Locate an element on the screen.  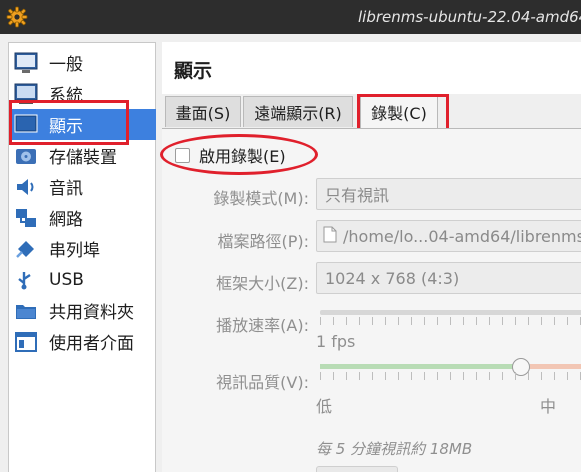
frame-rate-ticks is located at coordinates (450, 321).